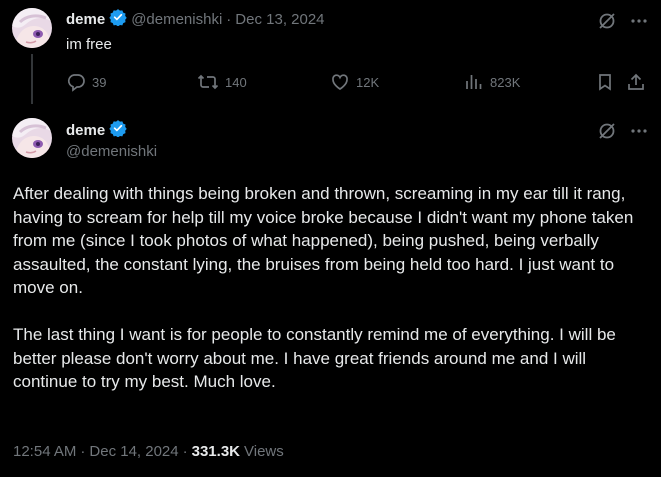 The height and width of the screenshot is (477, 661). I want to click on bookmark-button, so click(605, 84).